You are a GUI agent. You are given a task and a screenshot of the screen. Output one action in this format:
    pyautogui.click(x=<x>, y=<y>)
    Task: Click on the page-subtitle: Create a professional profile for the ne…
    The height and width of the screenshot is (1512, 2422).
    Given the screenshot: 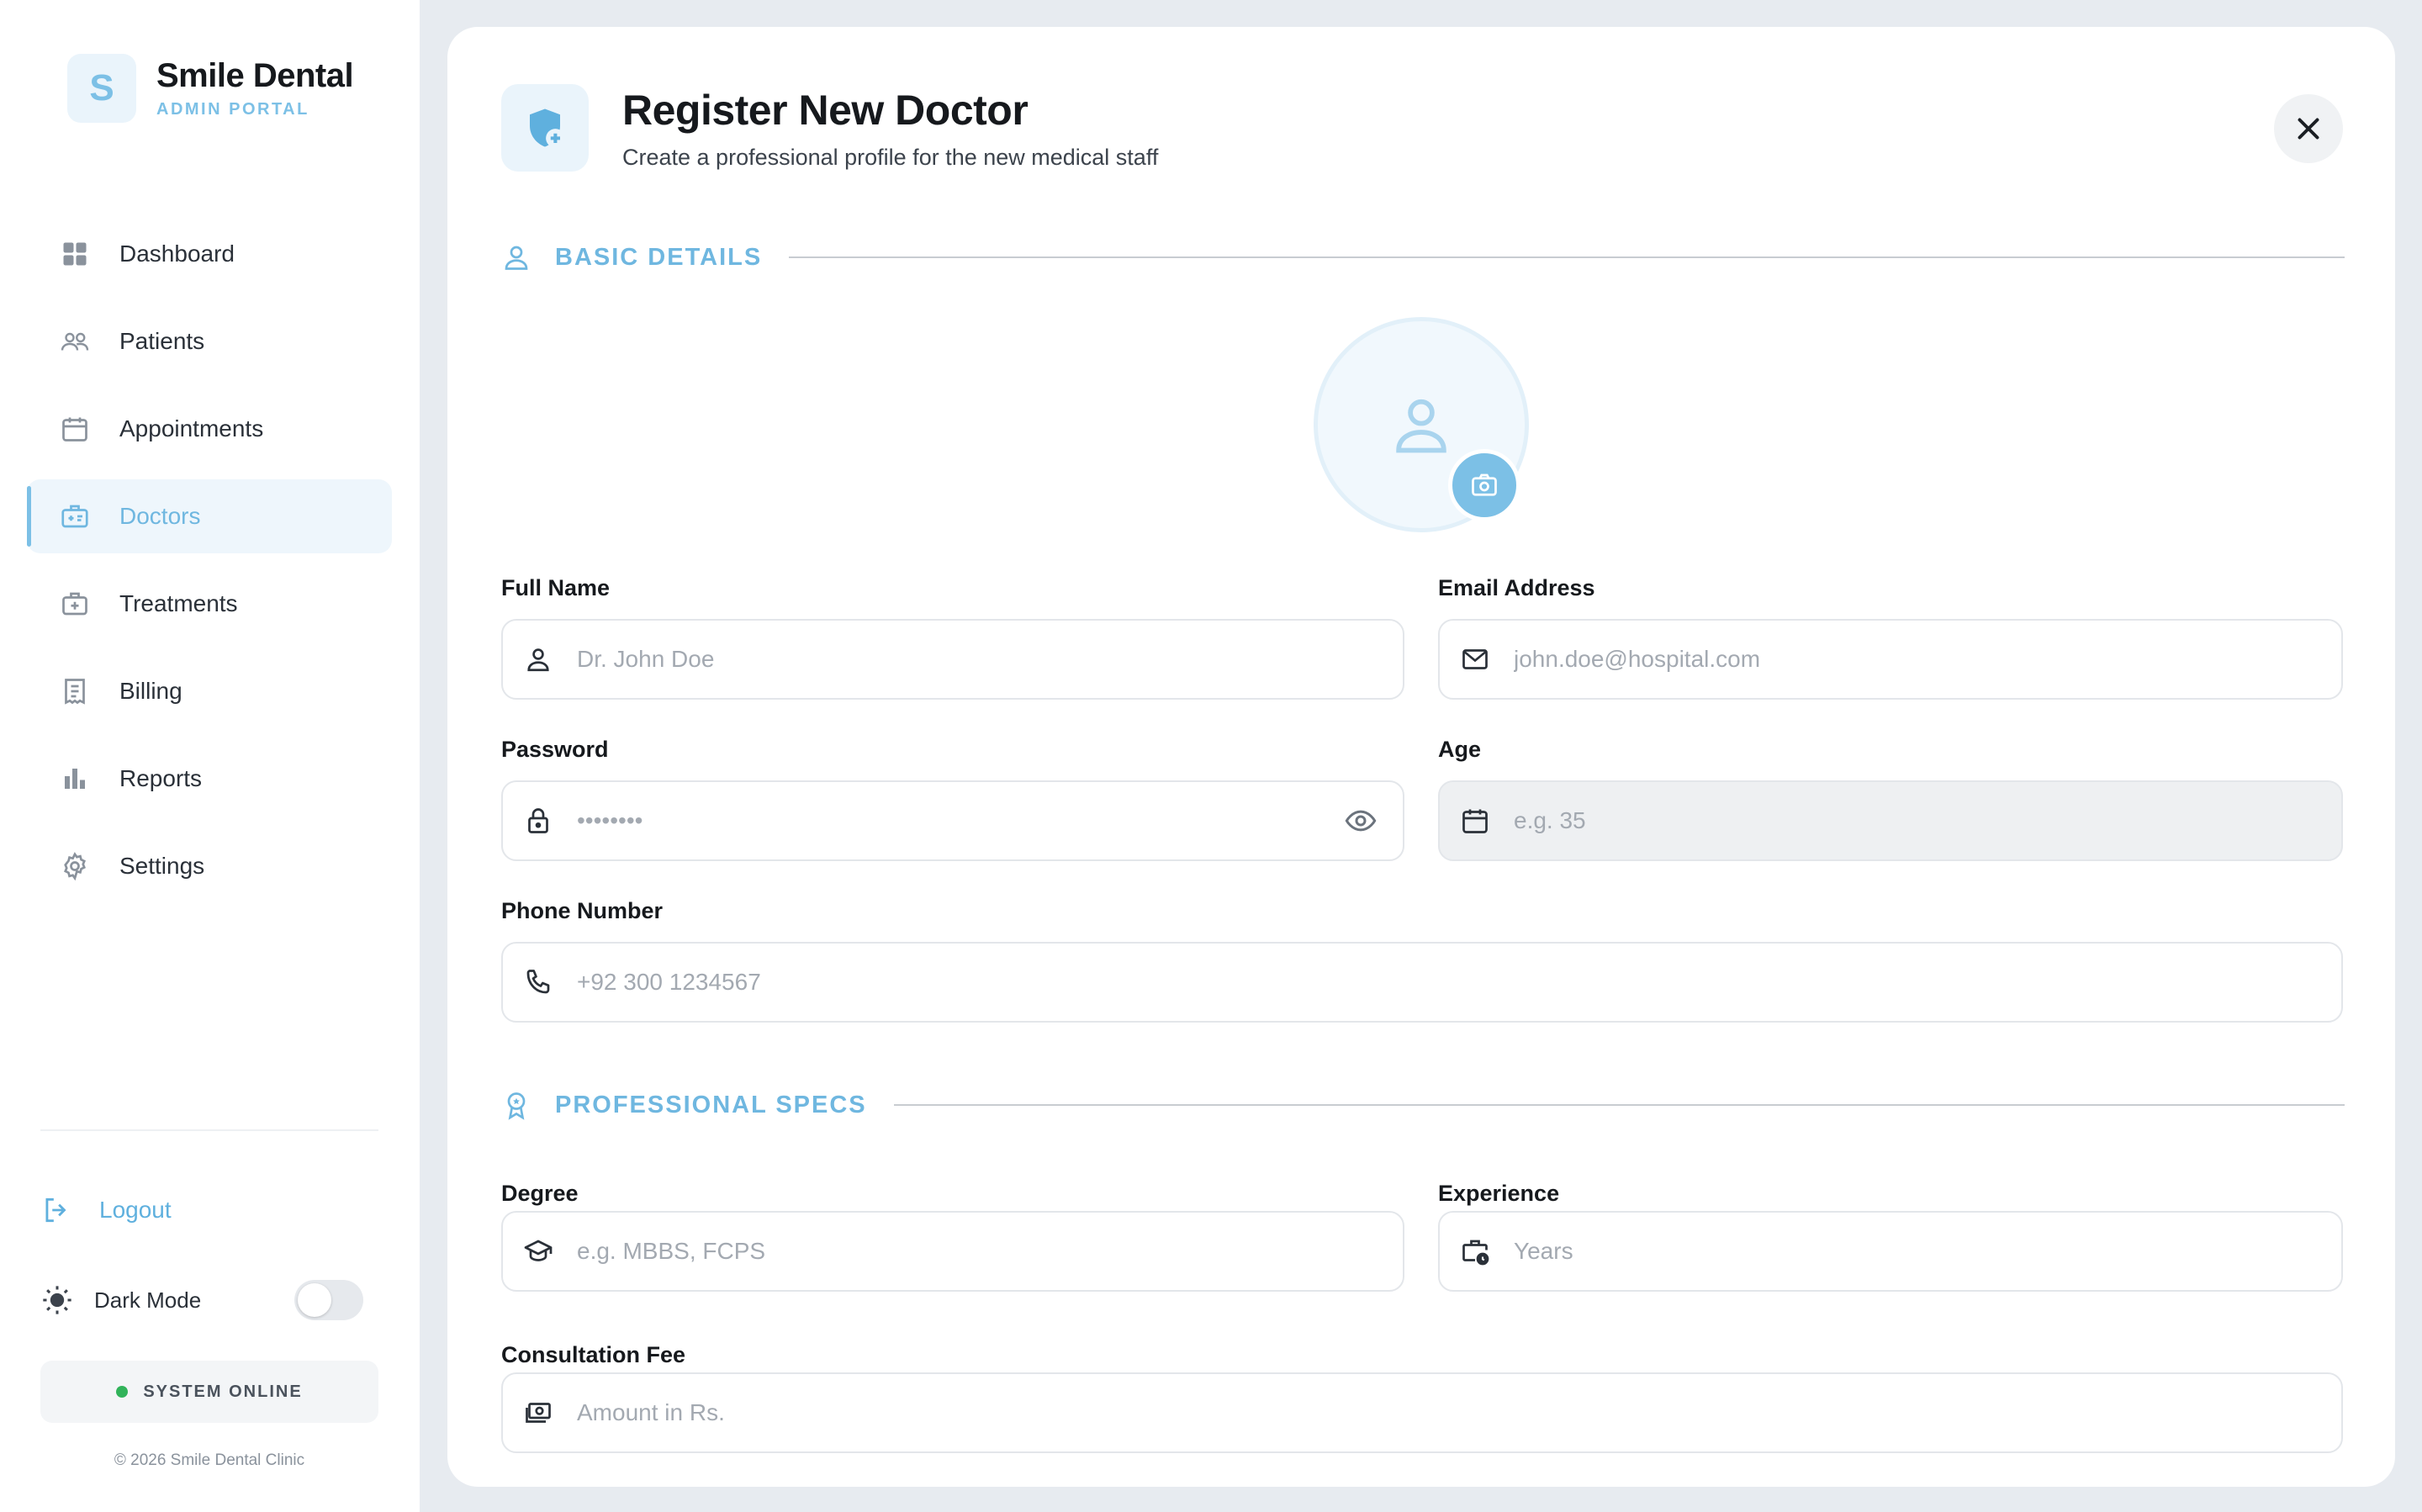 What is the action you would take?
    pyautogui.click(x=890, y=157)
    